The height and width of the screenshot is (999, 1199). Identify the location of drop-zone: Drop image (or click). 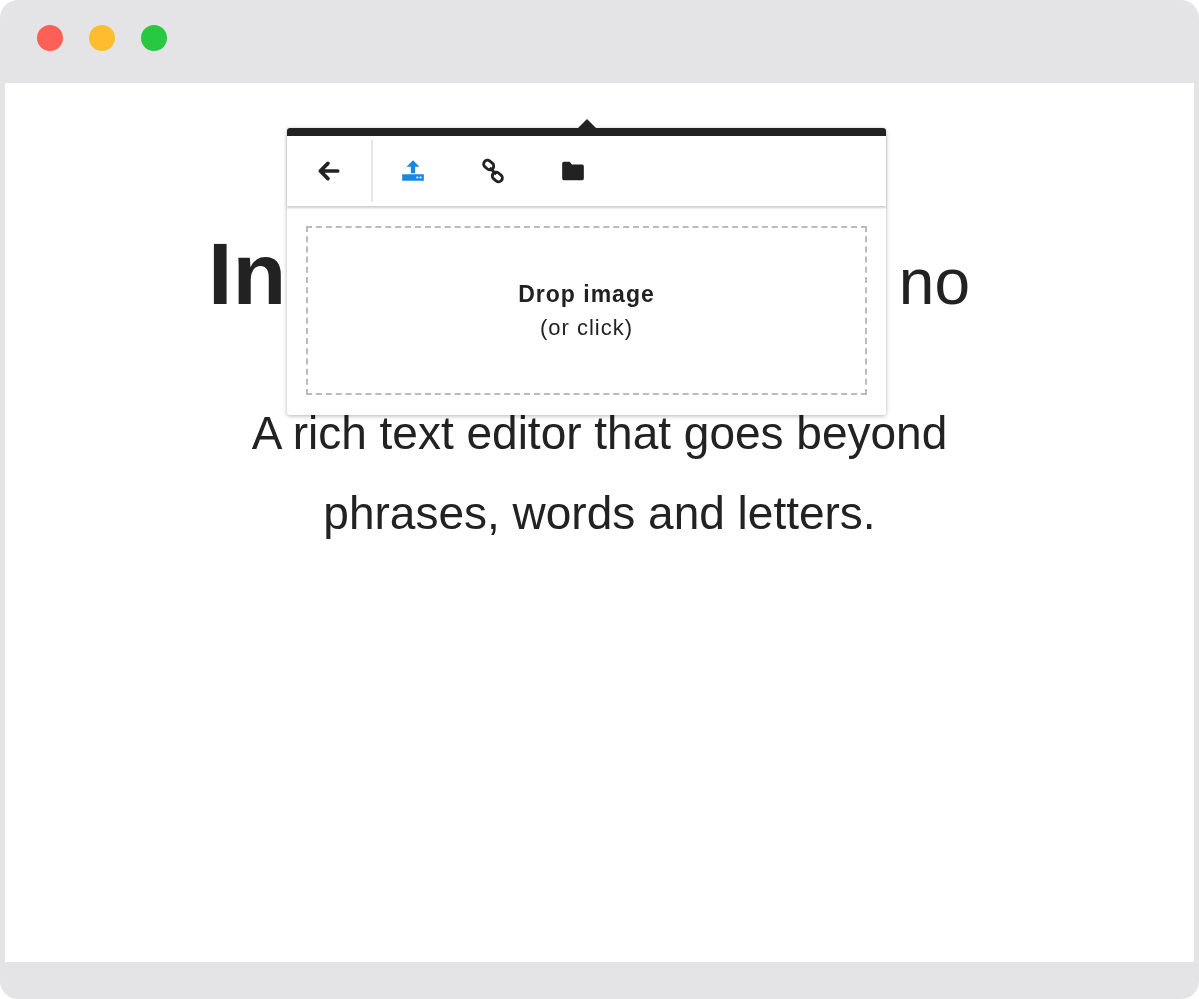
(586, 310).